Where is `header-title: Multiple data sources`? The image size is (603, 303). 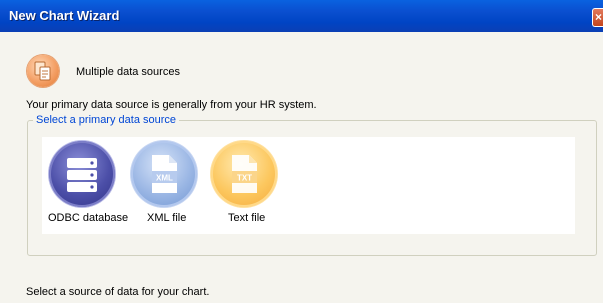 header-title: Multiple data sources is located at coordinates (128, 72).